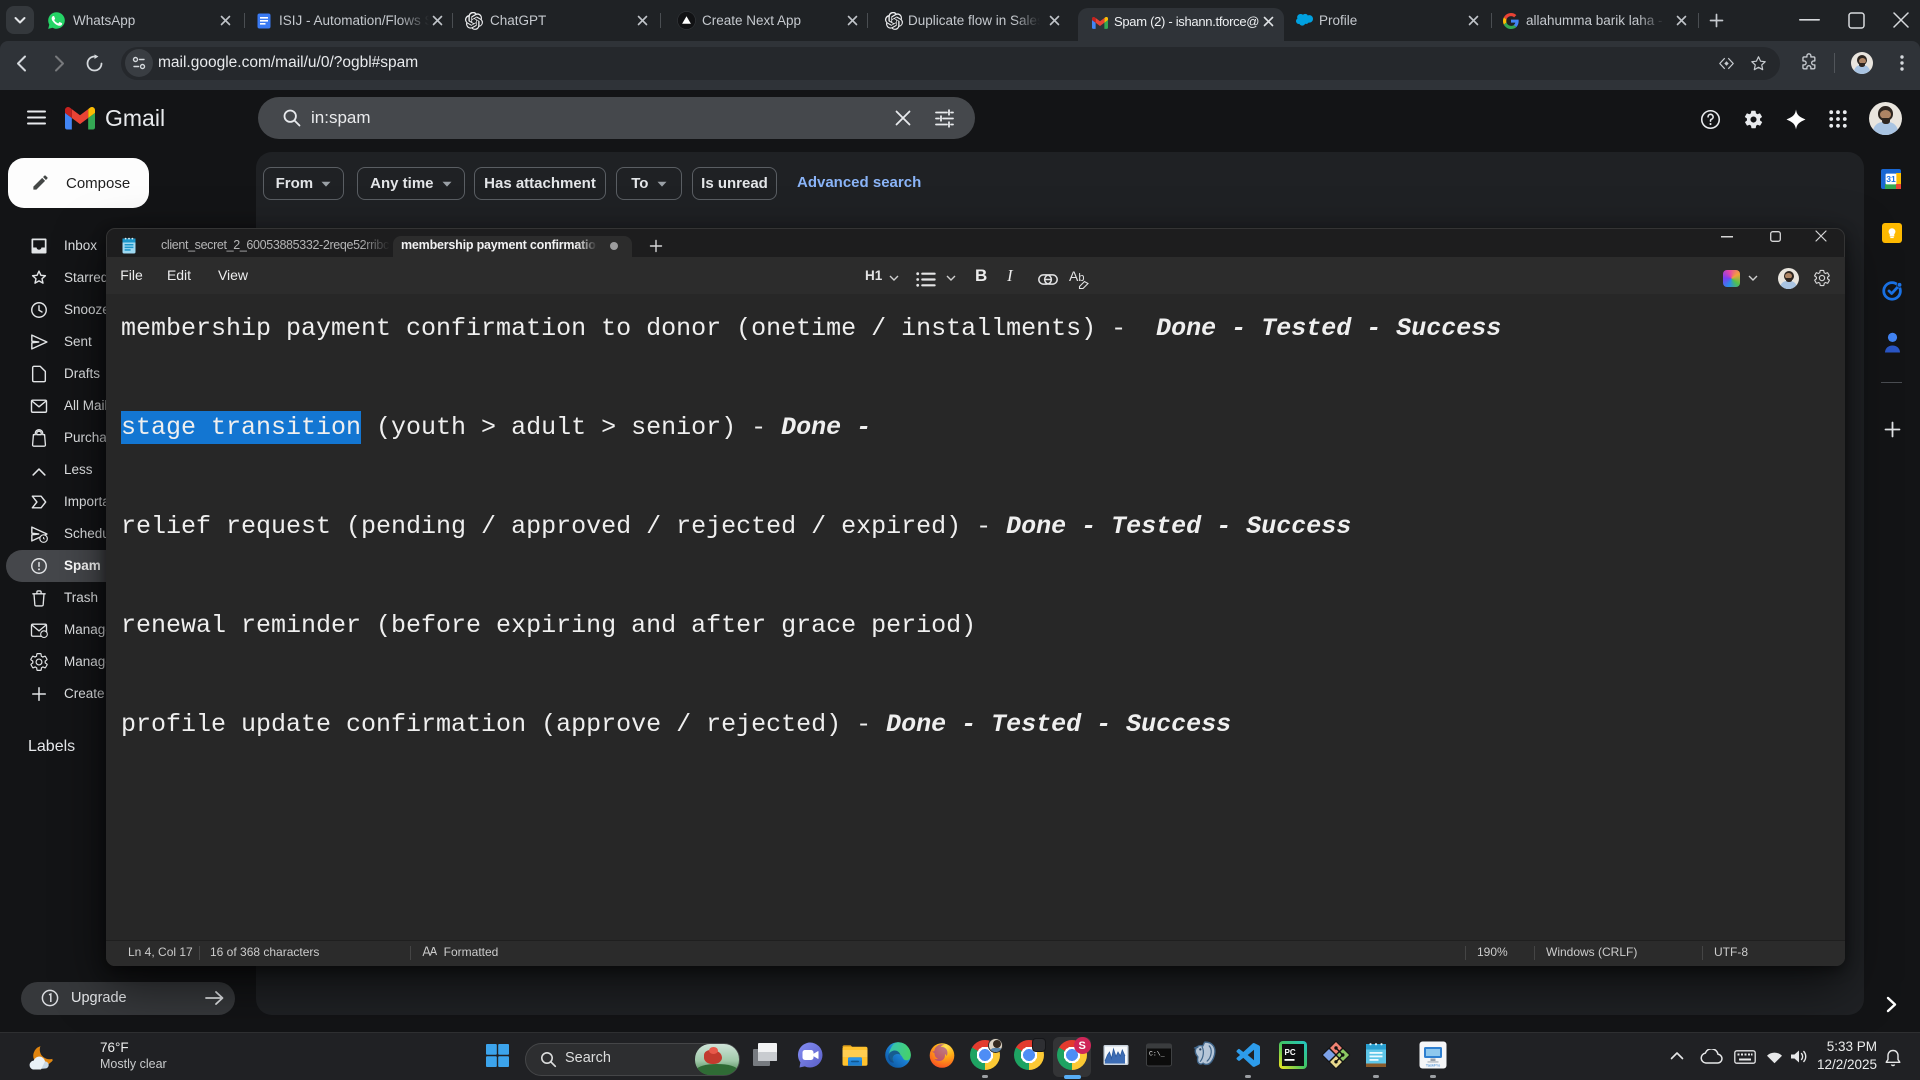 Image resolution: width=1920 pixels, height=1080 pixels. Describe the element at coordinates (1891, 179) in the screenshot. I see `svg-text: 31` at that location.